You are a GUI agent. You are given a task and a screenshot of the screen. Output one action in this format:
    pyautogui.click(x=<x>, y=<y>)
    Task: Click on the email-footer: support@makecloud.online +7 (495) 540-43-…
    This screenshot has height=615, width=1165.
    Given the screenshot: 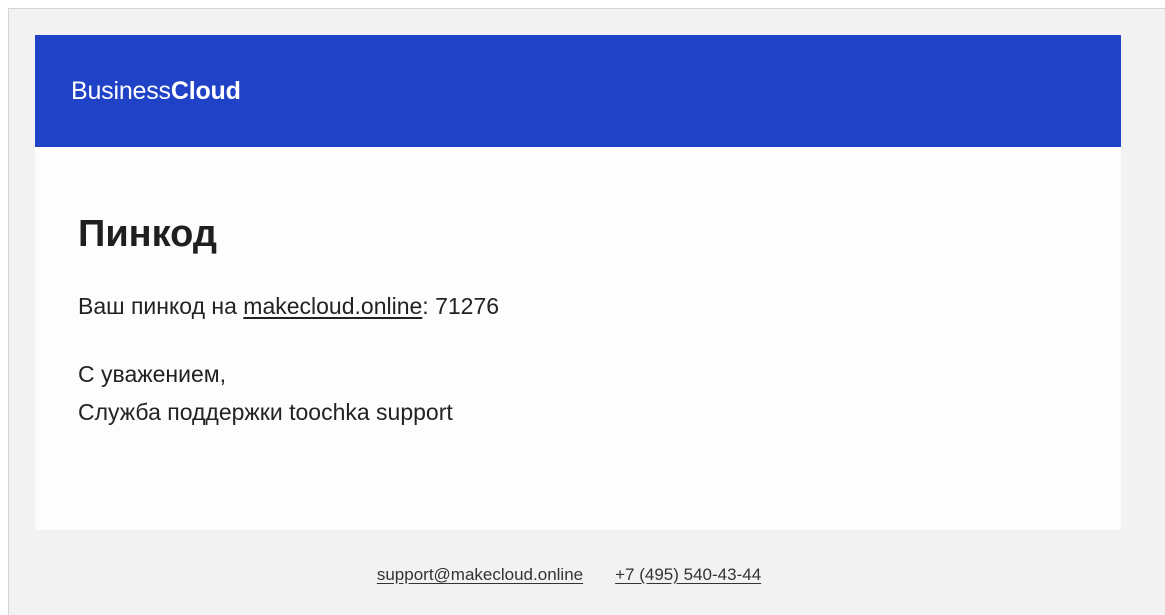 What is the action you would take?
    pyautogui.click(x=569, y=575)
    